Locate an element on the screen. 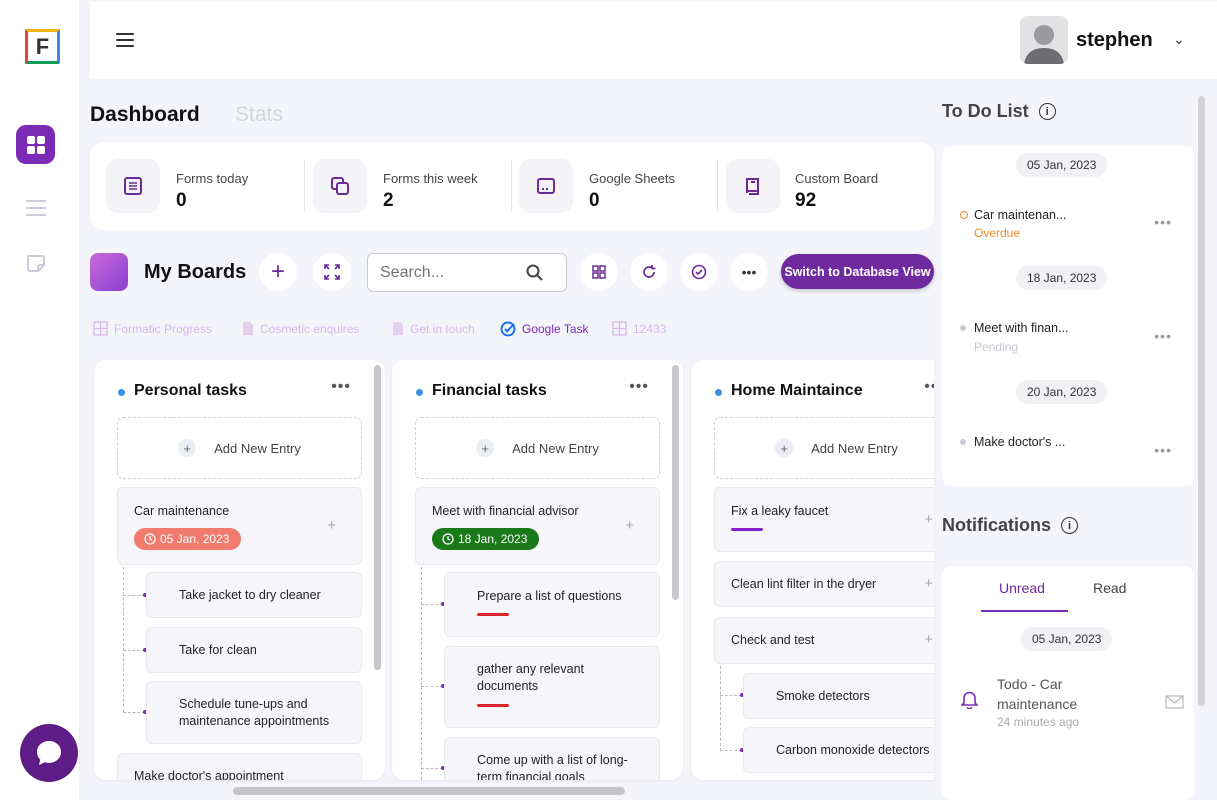 This screenshot has height=800, width=1217. search-icon is located at coordinates (535, 273).